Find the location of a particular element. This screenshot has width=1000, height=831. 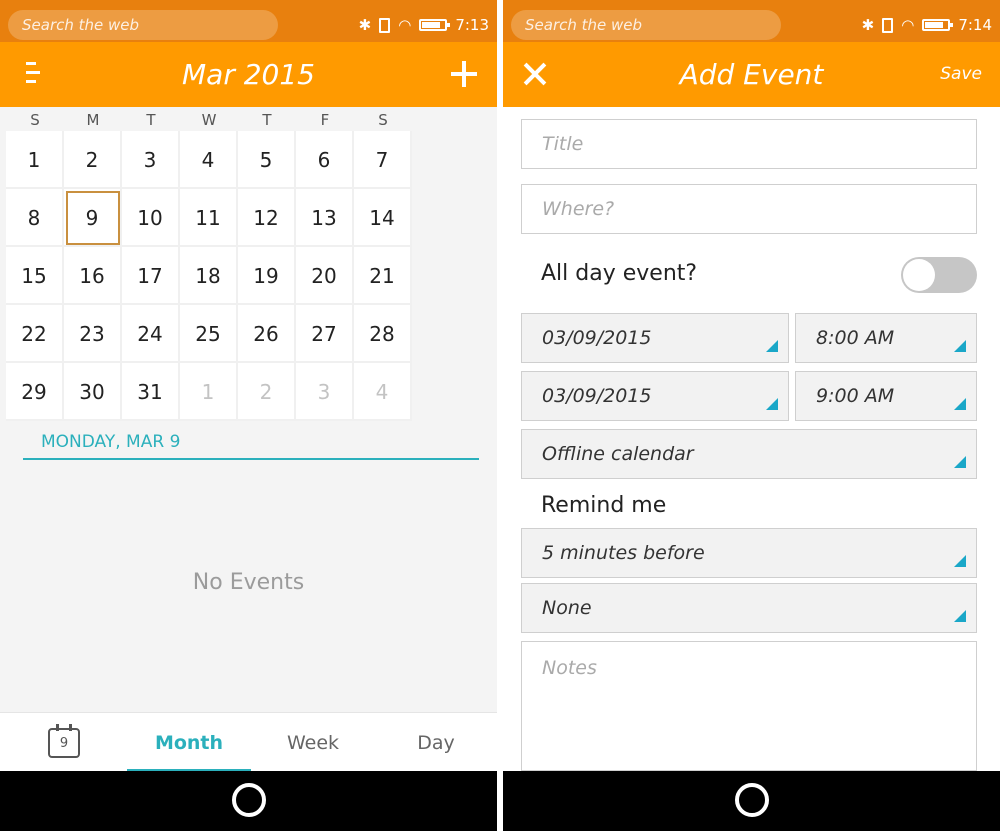

calendar-day: 23 is located at coordinates (93, 334).